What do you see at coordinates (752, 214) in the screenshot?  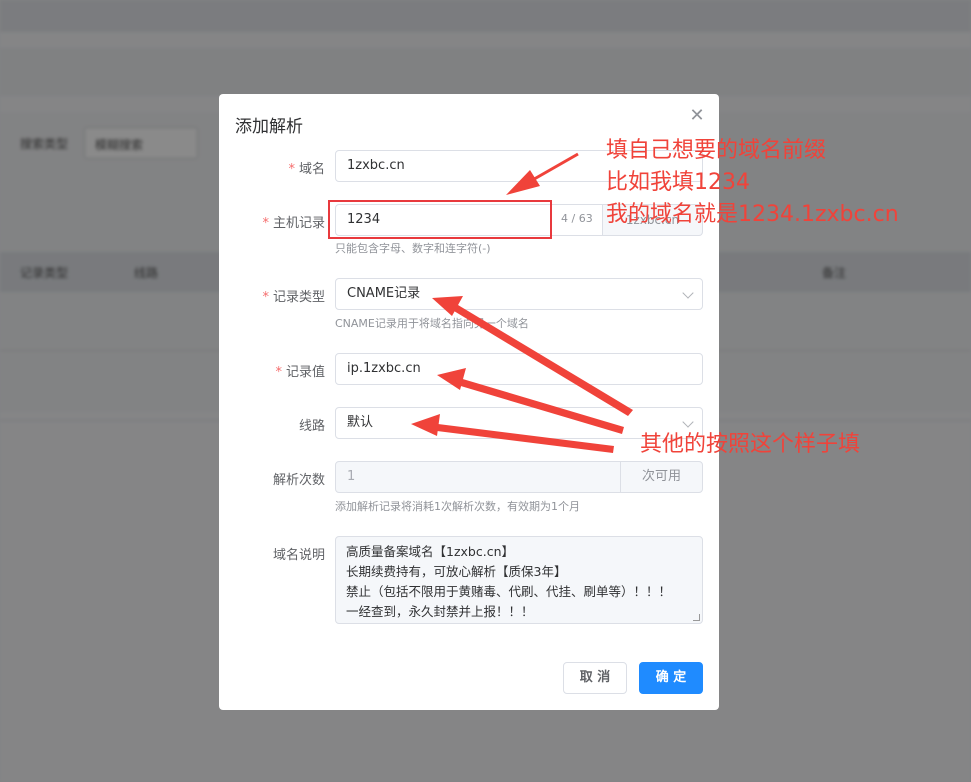 I see `note-line: 我的域名就是1234.1zxbc.cn` at bounding box center [752, 214].